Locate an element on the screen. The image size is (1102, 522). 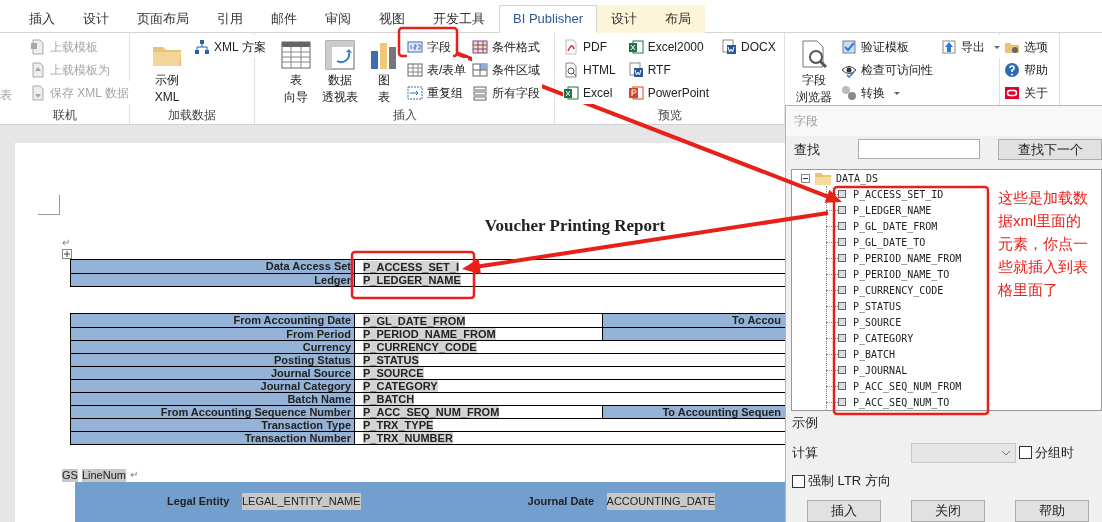
tree-item: P_SOURCE is located at coordinates (877, 322).